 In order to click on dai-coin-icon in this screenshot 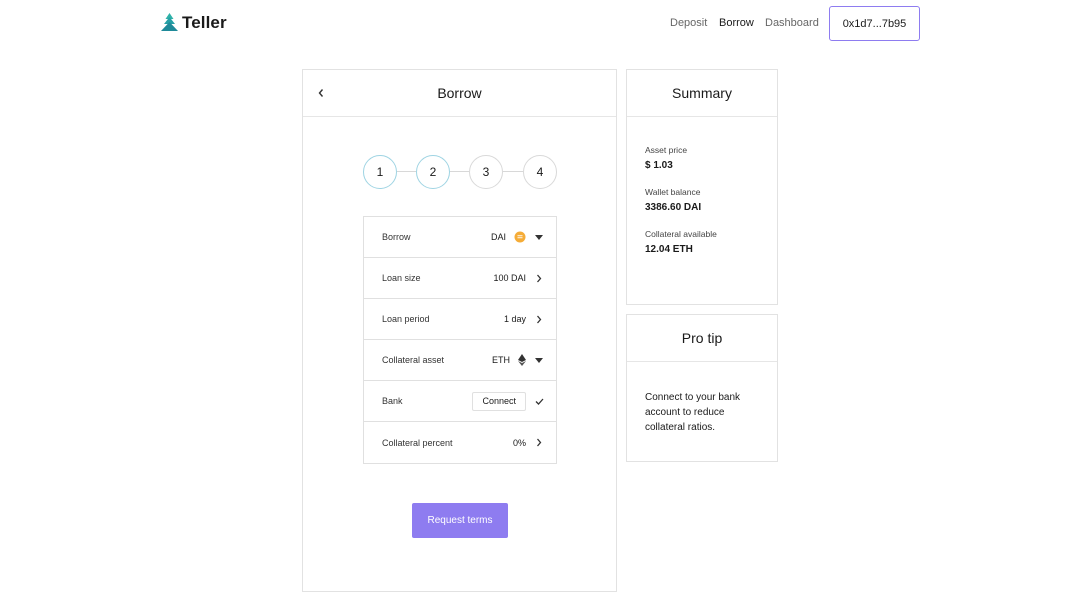, I will do `click(520, 237)`.